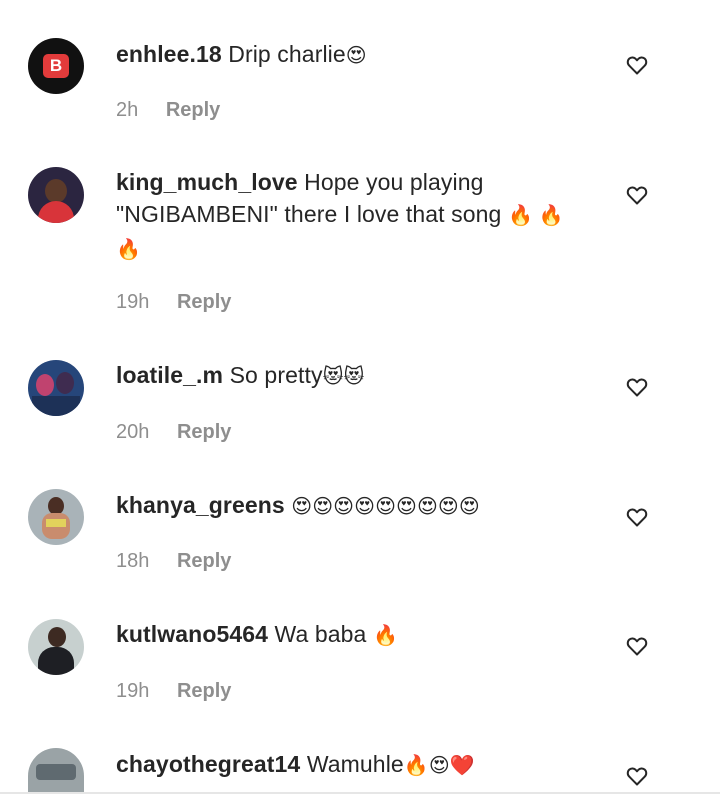  Describe the element at coordinates (208, 764) in the screenshot. I see `username: chayothegreat14` at that location.